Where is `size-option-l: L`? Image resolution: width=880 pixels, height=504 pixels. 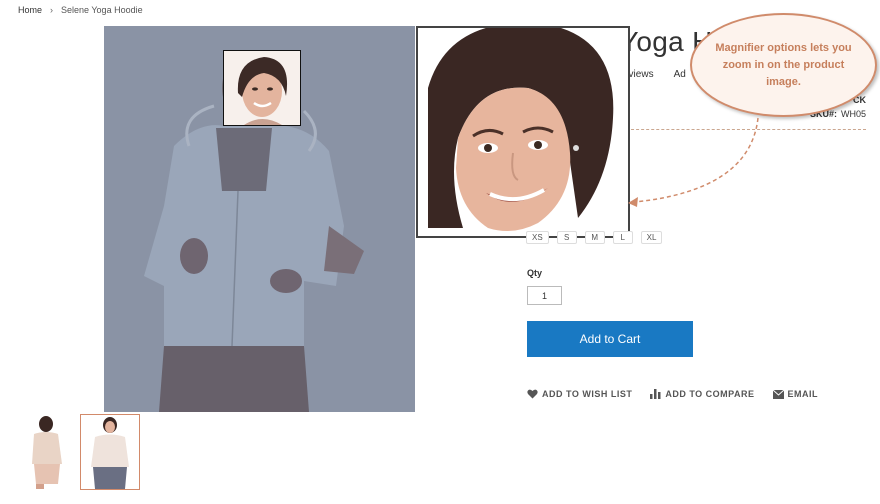 size-option-l: L is located at coordinates (622, 237).